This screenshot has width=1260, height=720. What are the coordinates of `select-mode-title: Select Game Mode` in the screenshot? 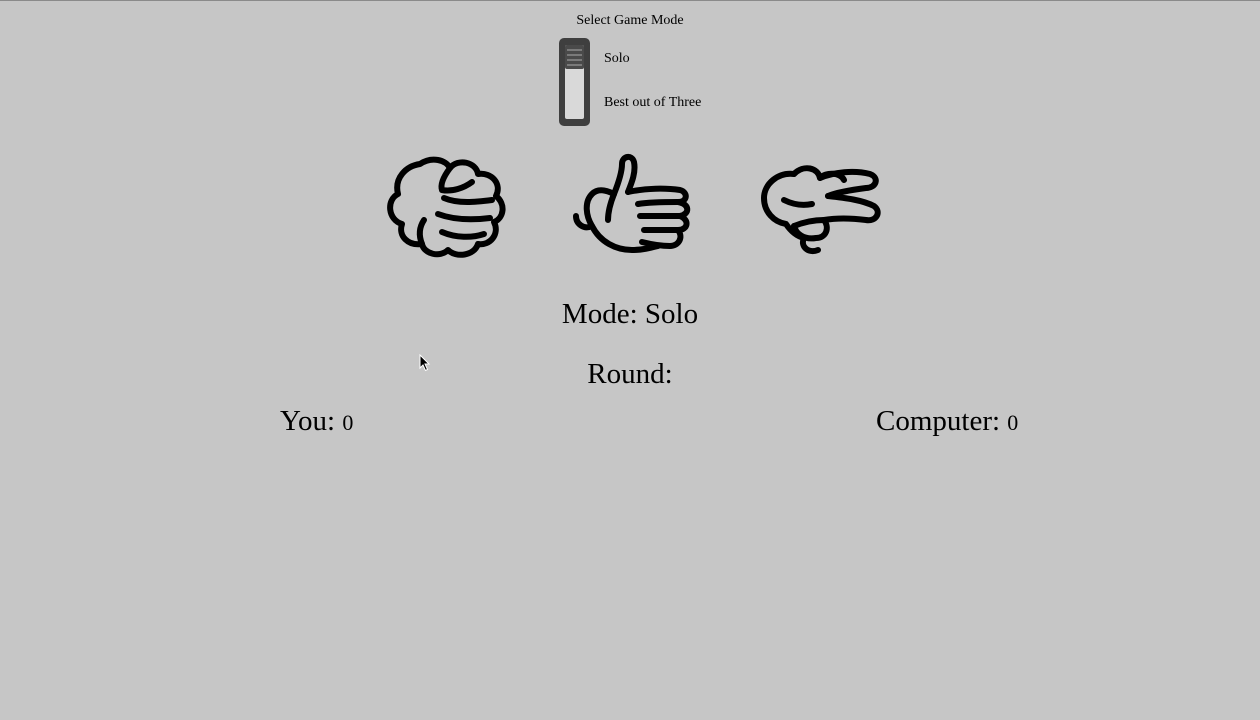 It's located at (630, 20).